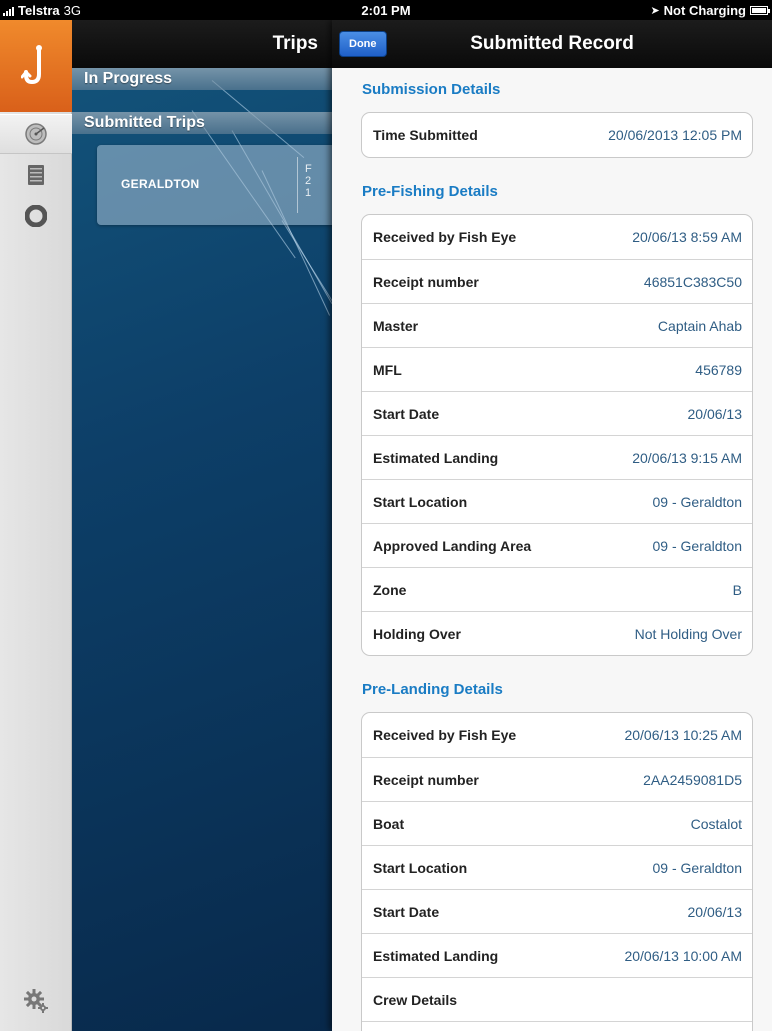  I want to click on row-value: Captain Ahab, so click(699, 325).